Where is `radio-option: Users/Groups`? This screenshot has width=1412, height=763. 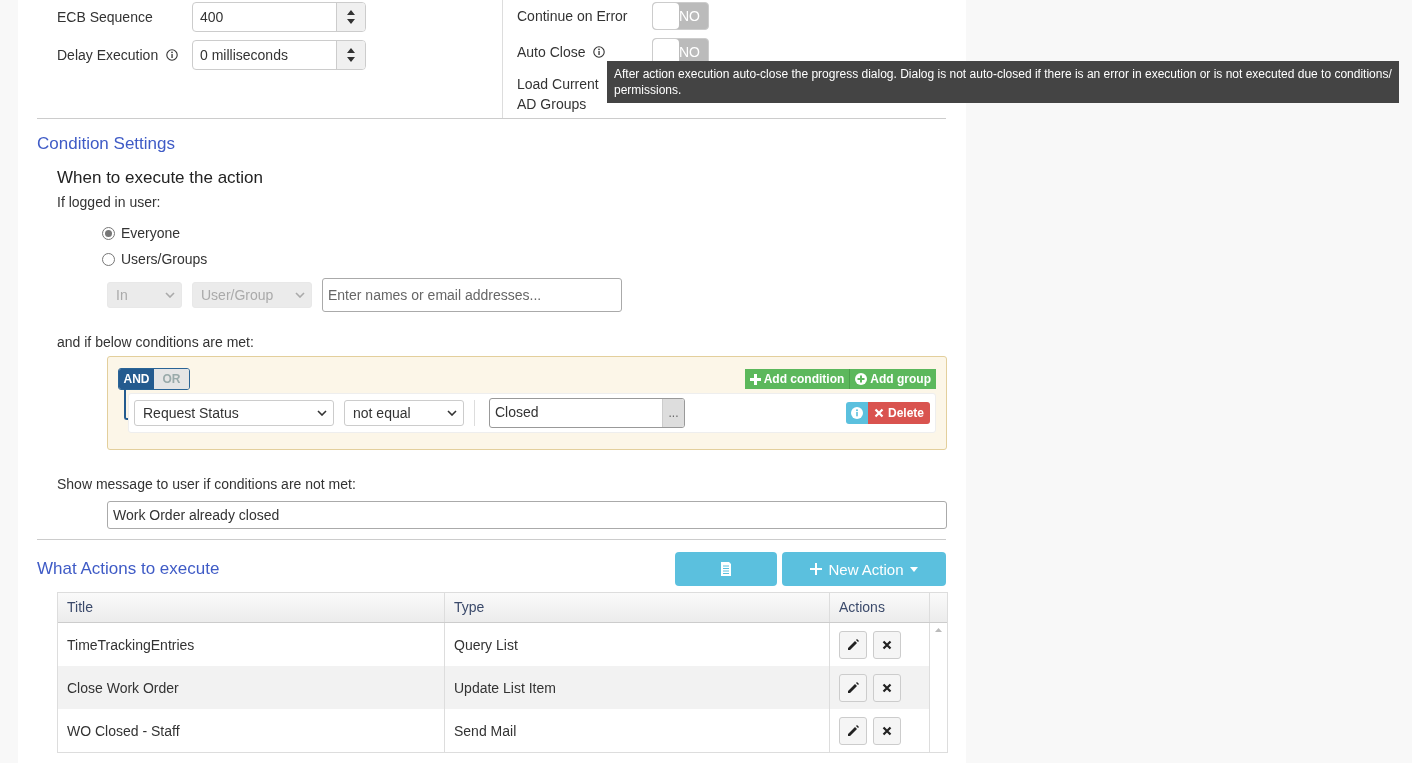 radio-option: Users/Groups is located at coordinates (155, 259).